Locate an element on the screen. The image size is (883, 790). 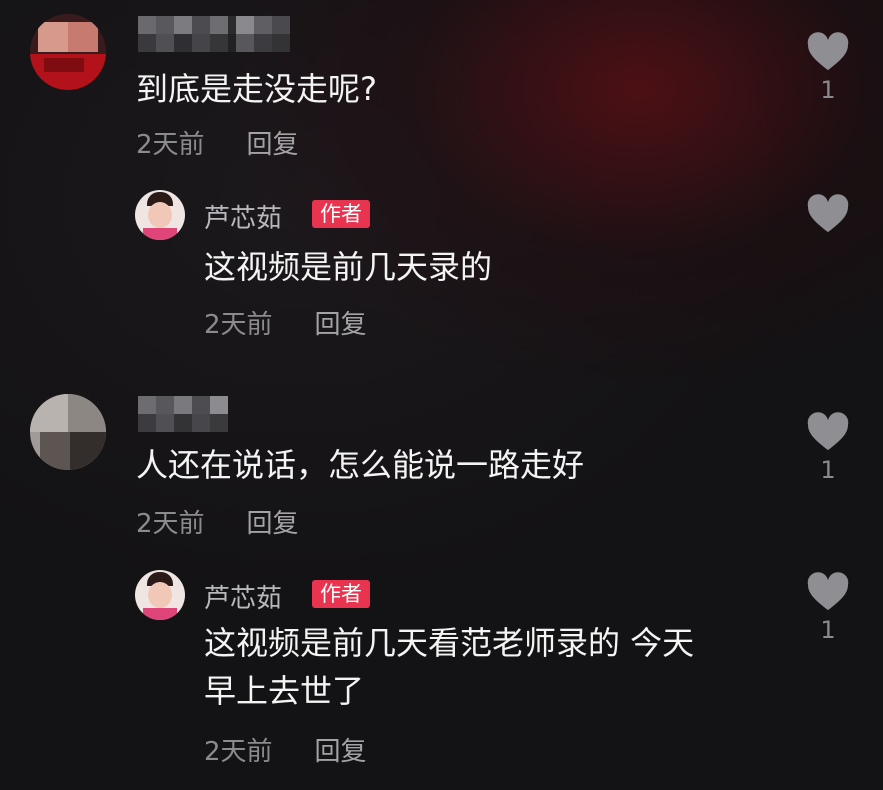
comment-text: 人还在说话，怎么能说一路走好 is located at coordinates (360, 465).